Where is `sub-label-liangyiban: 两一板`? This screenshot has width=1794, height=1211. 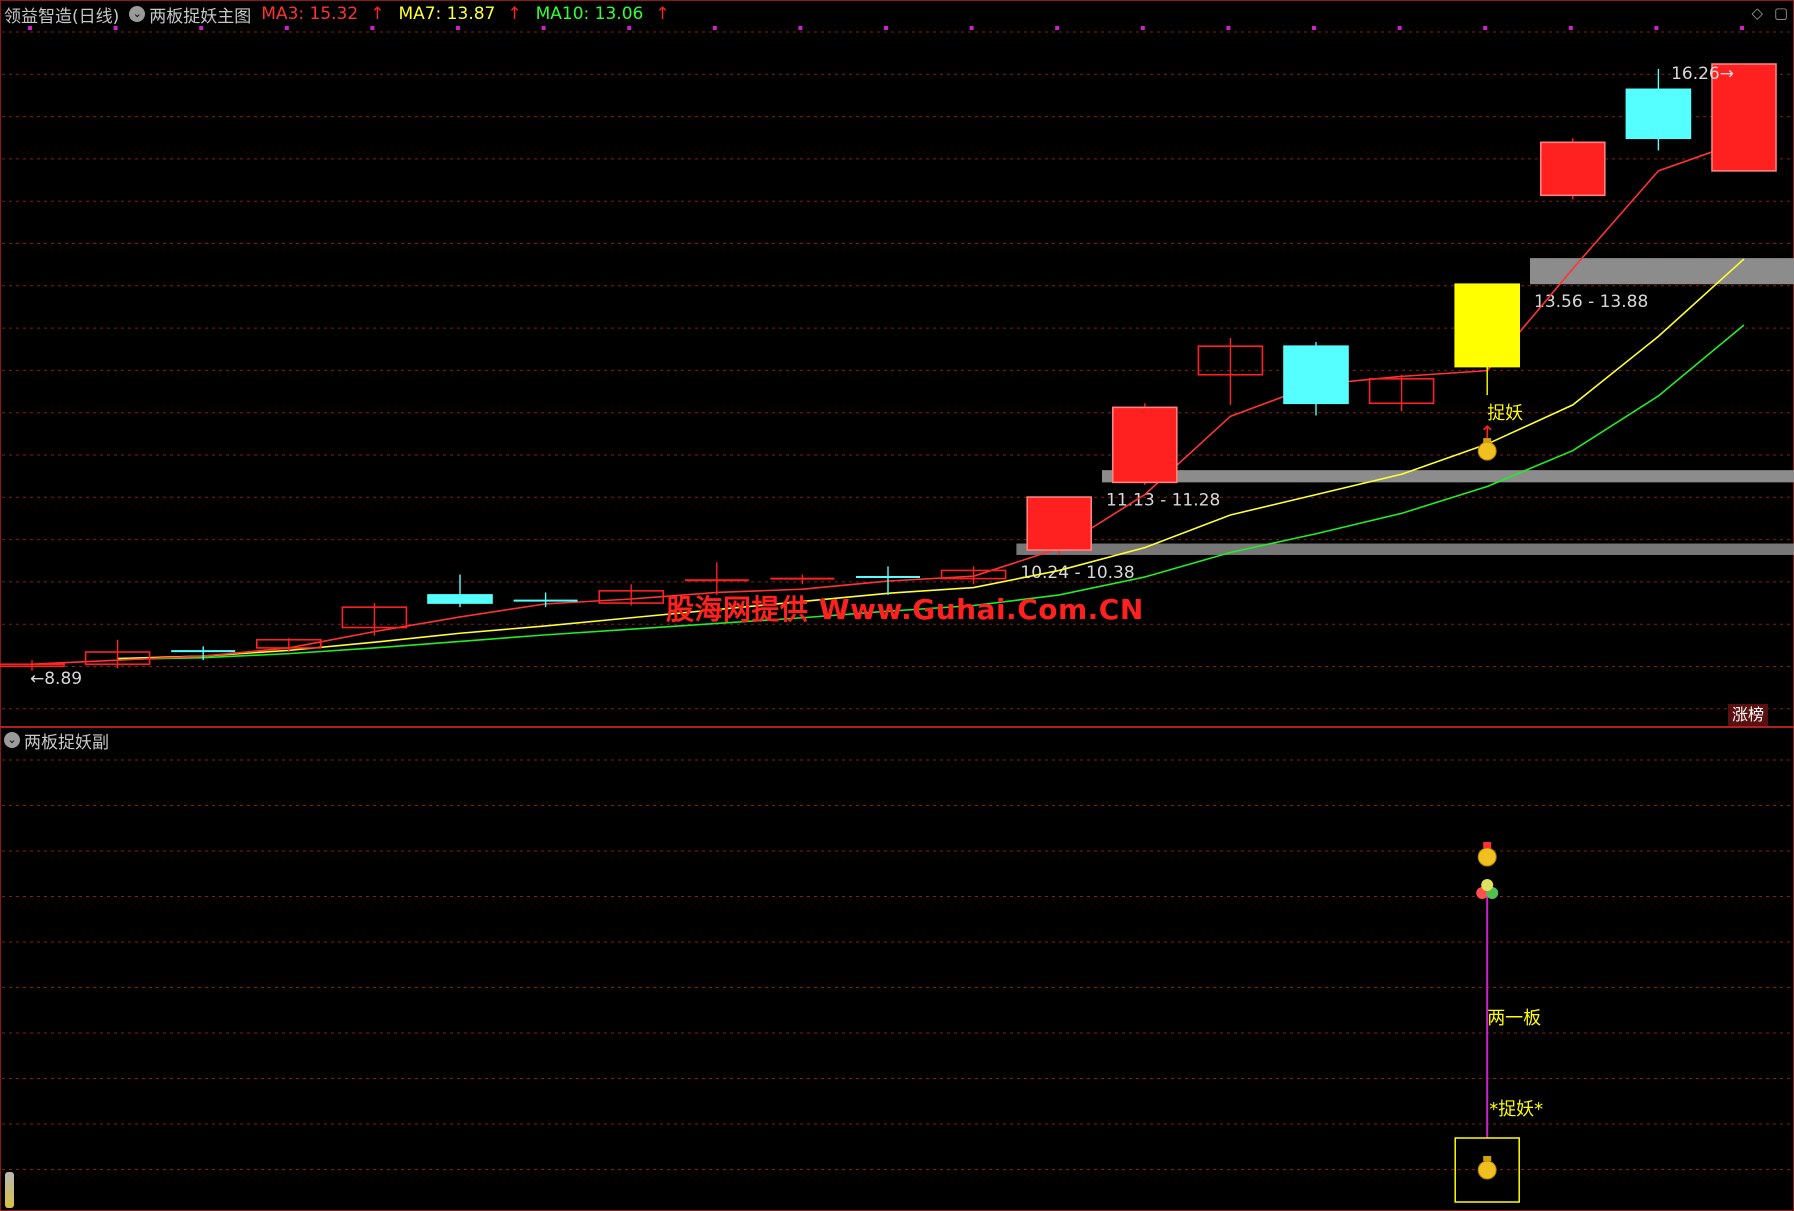 sub-label-liangyiban: 两一板 is located at coordinates (1514, 1018).